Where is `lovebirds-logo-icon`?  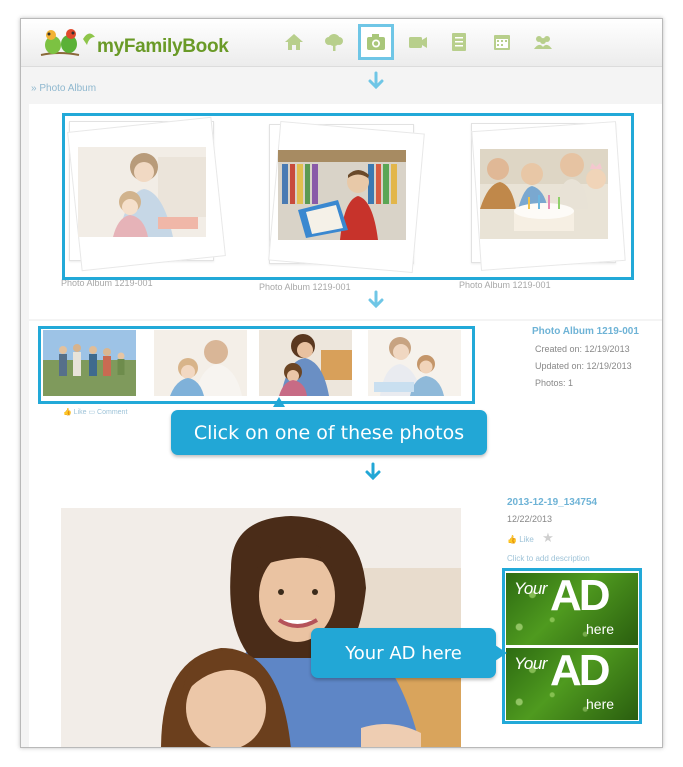 lovebirds-logo-icon is located at coordinates (67, 42).